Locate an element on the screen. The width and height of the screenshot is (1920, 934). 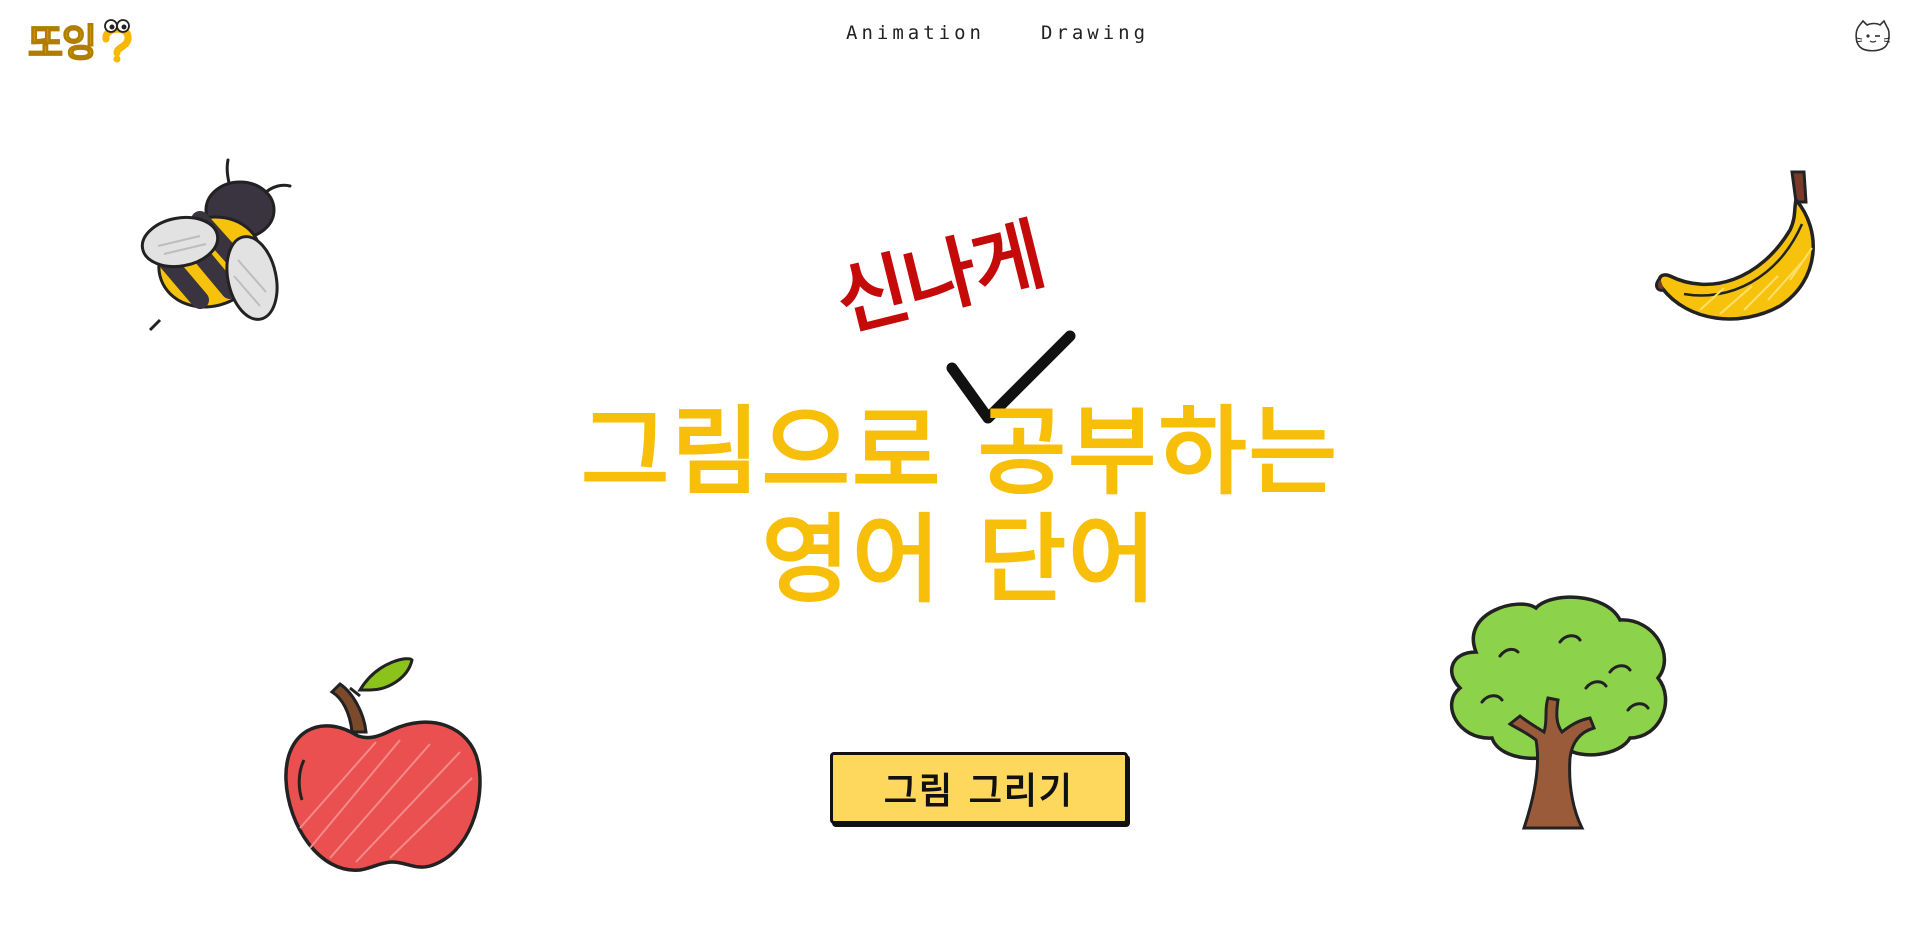
nav-drawing: Drawing is located at coordinates (1095, 33).